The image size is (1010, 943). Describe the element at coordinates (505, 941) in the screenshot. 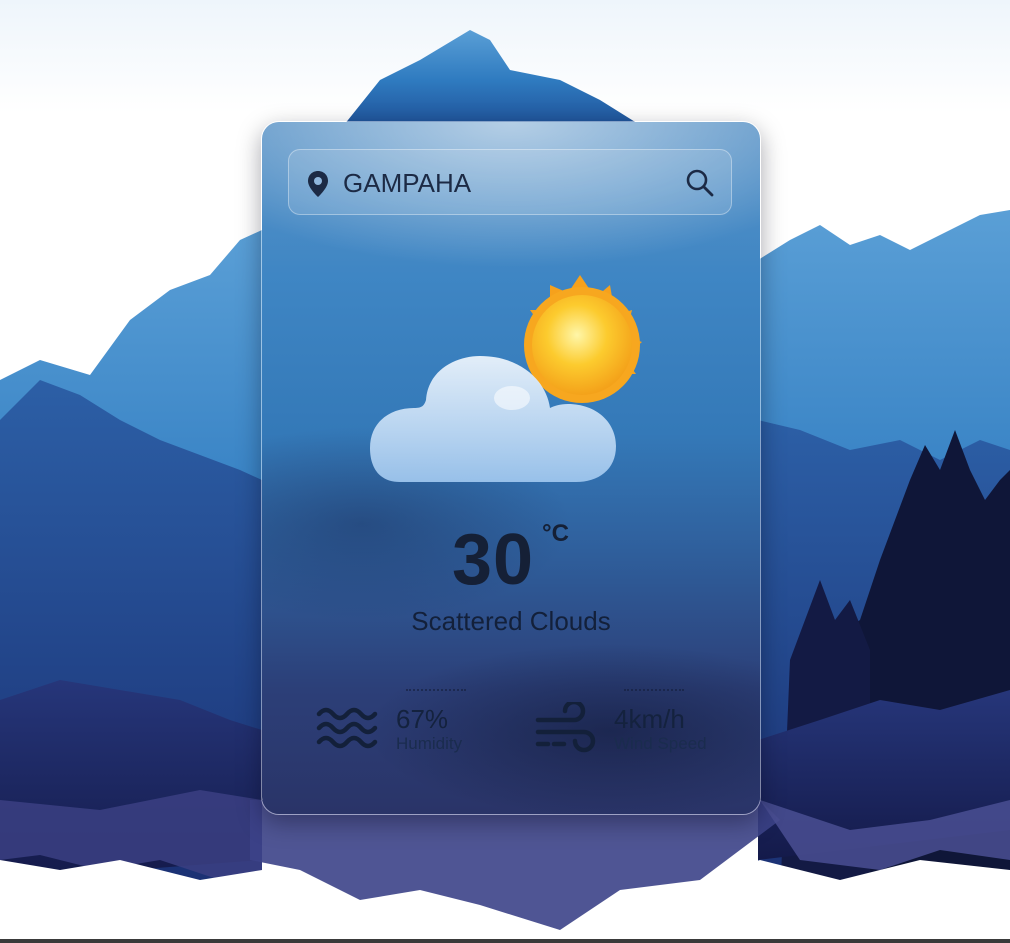

I see `bottom-border` at that location.